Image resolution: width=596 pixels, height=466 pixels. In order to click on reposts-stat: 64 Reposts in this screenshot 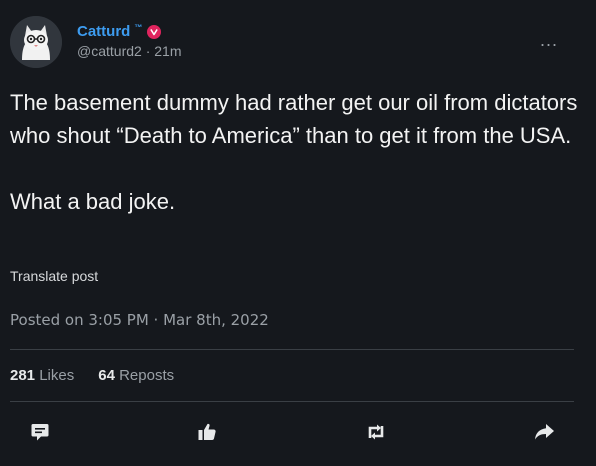, I will do `click(136, 375)`.